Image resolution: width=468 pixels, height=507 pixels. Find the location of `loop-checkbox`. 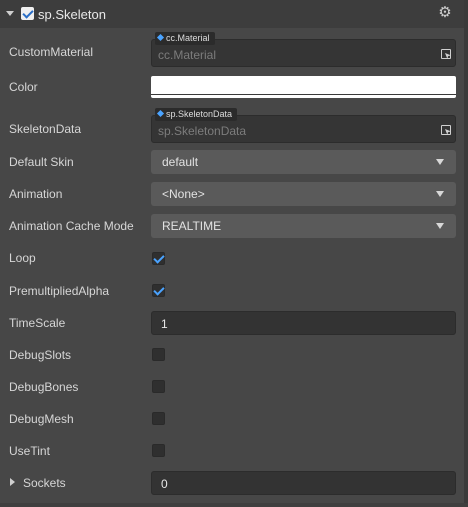

loop-checkbox is located at coordinates (158, 258).